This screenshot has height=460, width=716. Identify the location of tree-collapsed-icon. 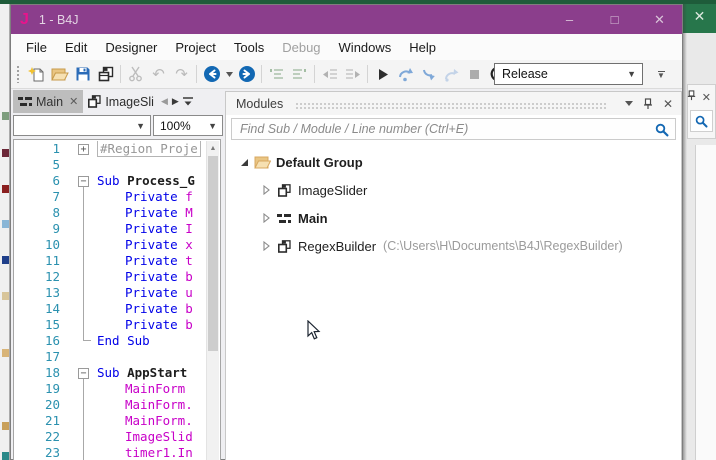
(266, 218).